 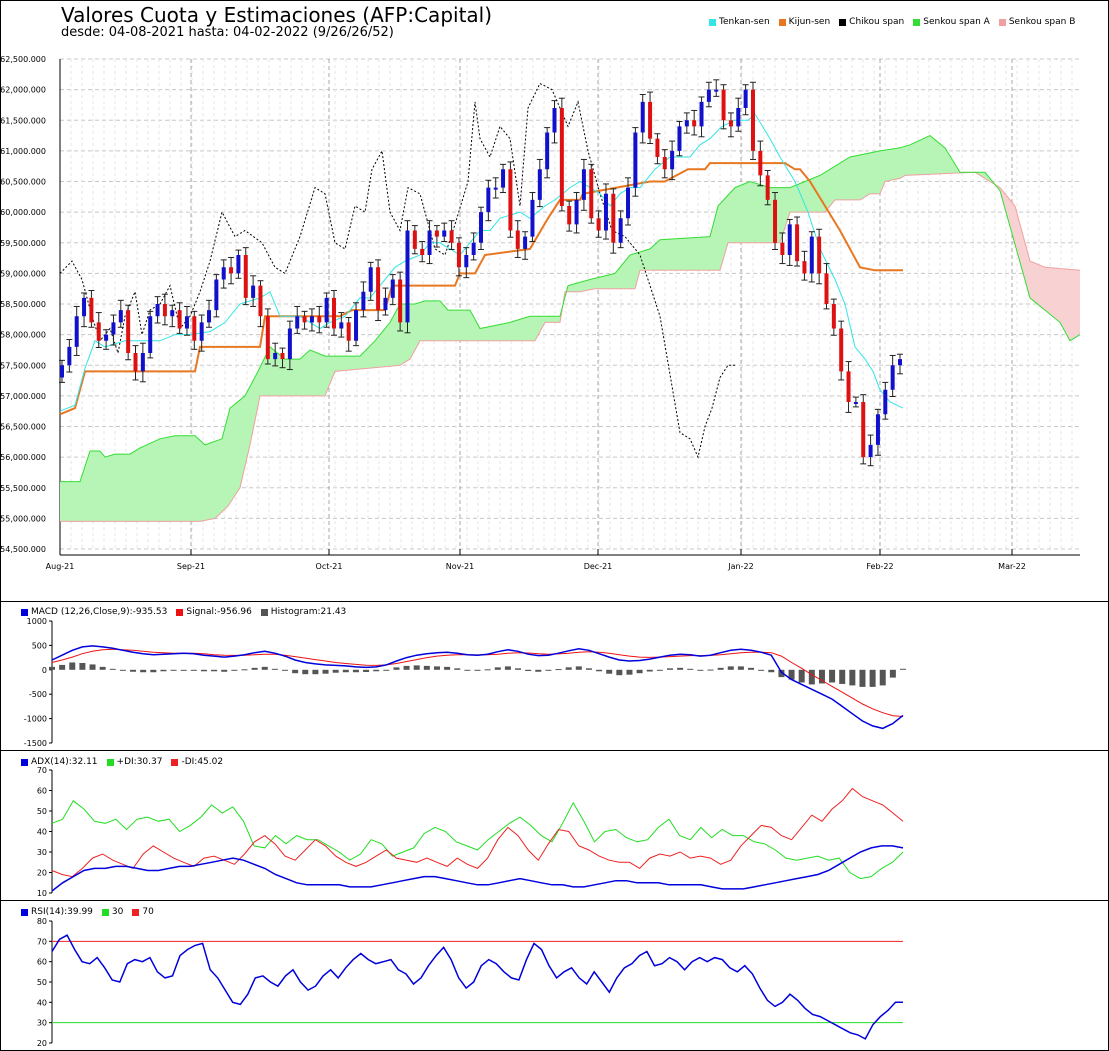 I want to click on price-x-tick-label: Dec-21, so click(x=598, y=566).